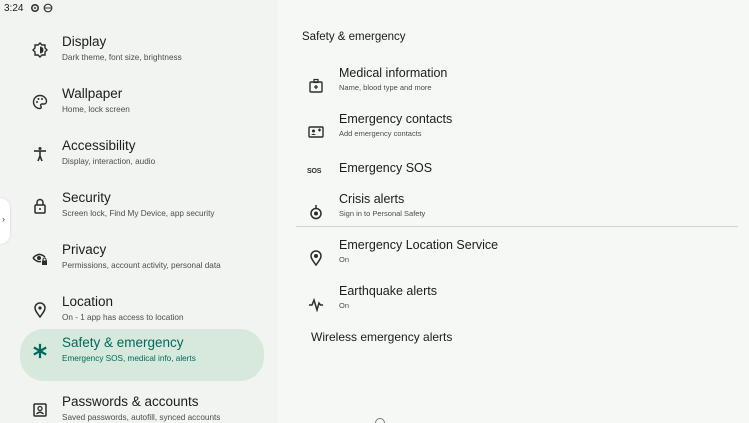 The height and width of the screenshot is (423, 749). What do you see at coordinates (99, 145) in the screenshot?
I see `sidebar-item-title: Accessibility` at bounding box center [99, 145].